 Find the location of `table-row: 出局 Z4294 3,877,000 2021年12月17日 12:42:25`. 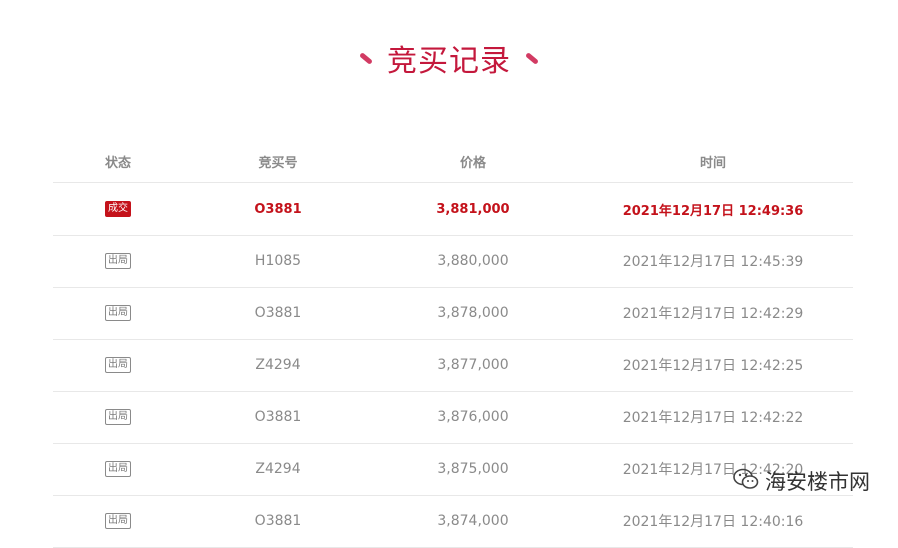

table-row: 出局 Z4294 3,877,000 2021年12月17日 12:42:25 is located at coordinates (453, 365).